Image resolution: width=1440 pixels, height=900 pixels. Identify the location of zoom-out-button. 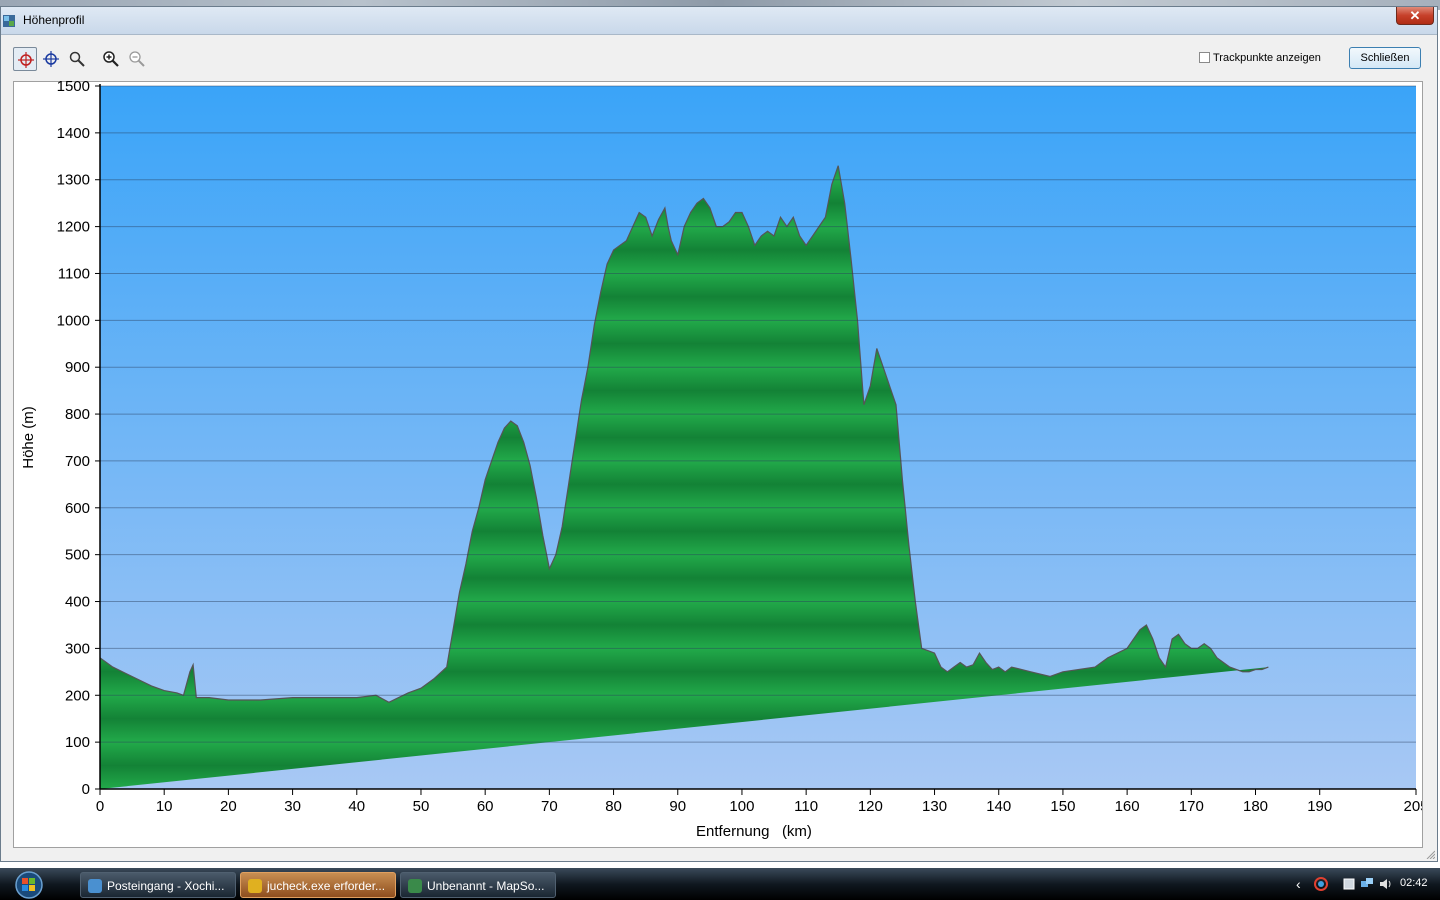
(137, 59).